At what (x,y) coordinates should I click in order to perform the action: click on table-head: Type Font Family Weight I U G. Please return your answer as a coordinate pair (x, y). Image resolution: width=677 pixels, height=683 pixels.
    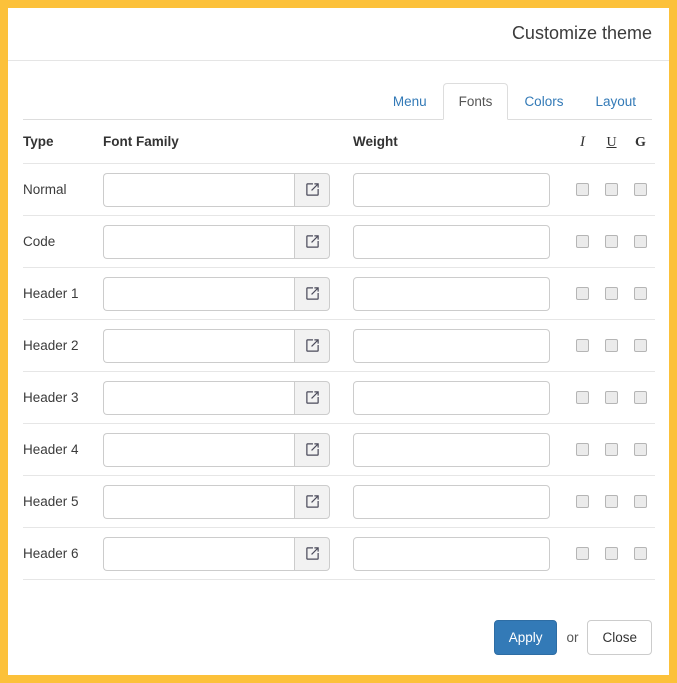
    Looking at the image, I should click on (339, 142).